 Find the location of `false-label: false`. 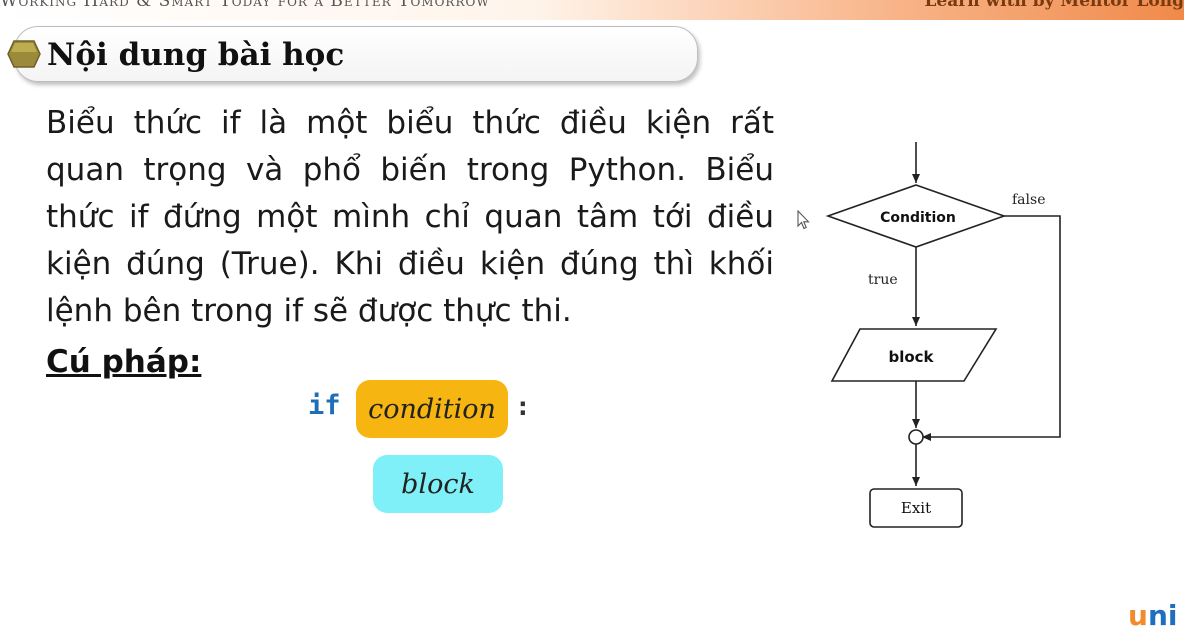

false-label: false is located at coordinates (1028, 200).